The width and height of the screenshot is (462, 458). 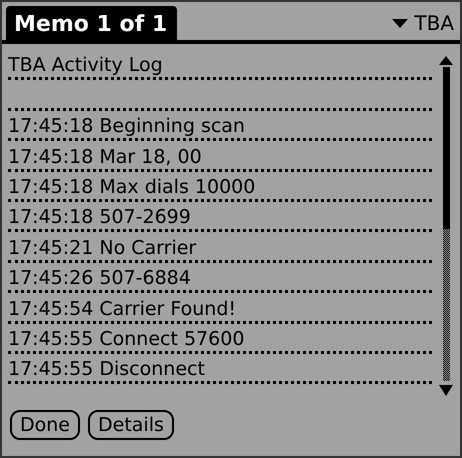 I want to click on memo-heading: TBA Activity Log, so click(x=85, y=65).